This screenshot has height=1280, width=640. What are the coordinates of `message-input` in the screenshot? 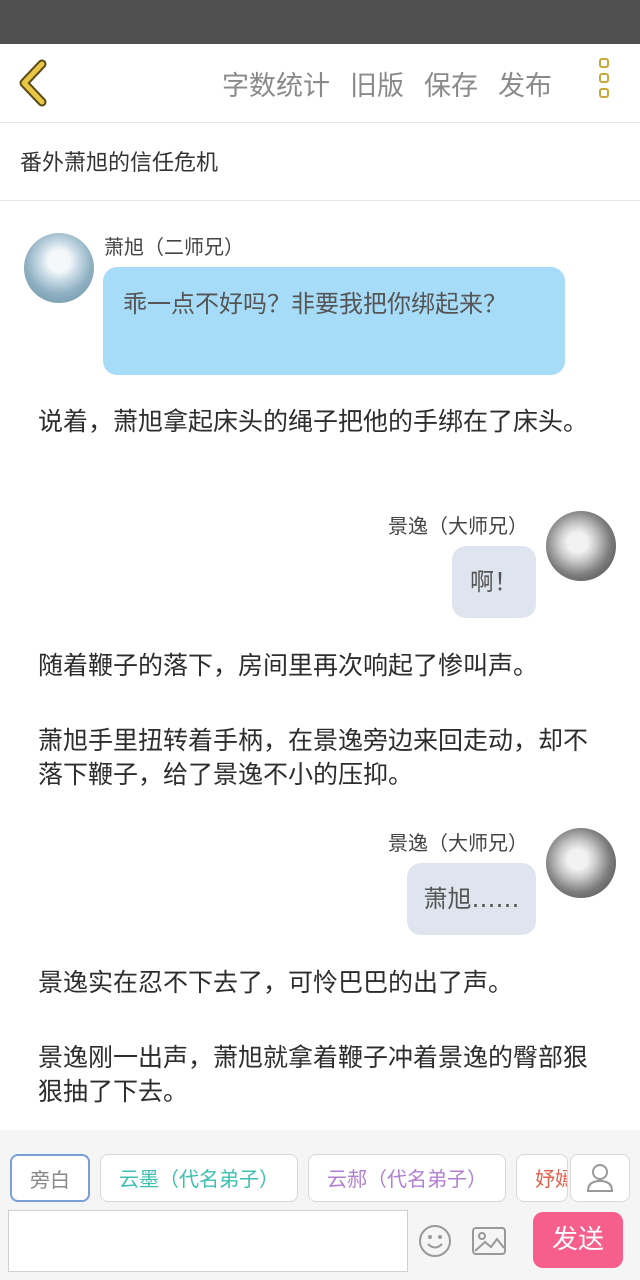 It's located at (208, 1241).